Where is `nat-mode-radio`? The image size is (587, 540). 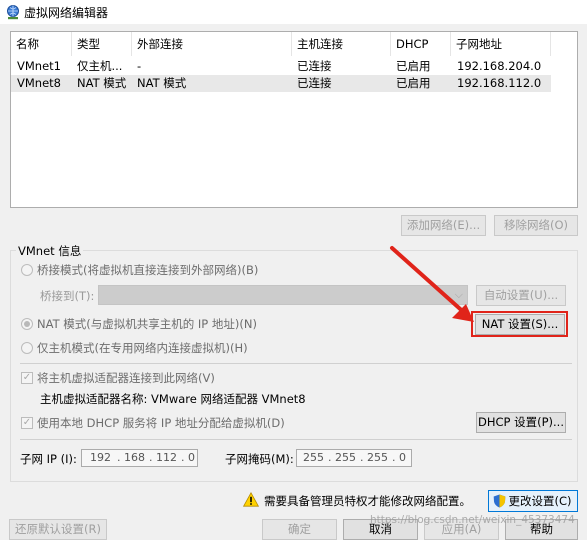 nat-mode-radio is located at coordinates (27, 324).